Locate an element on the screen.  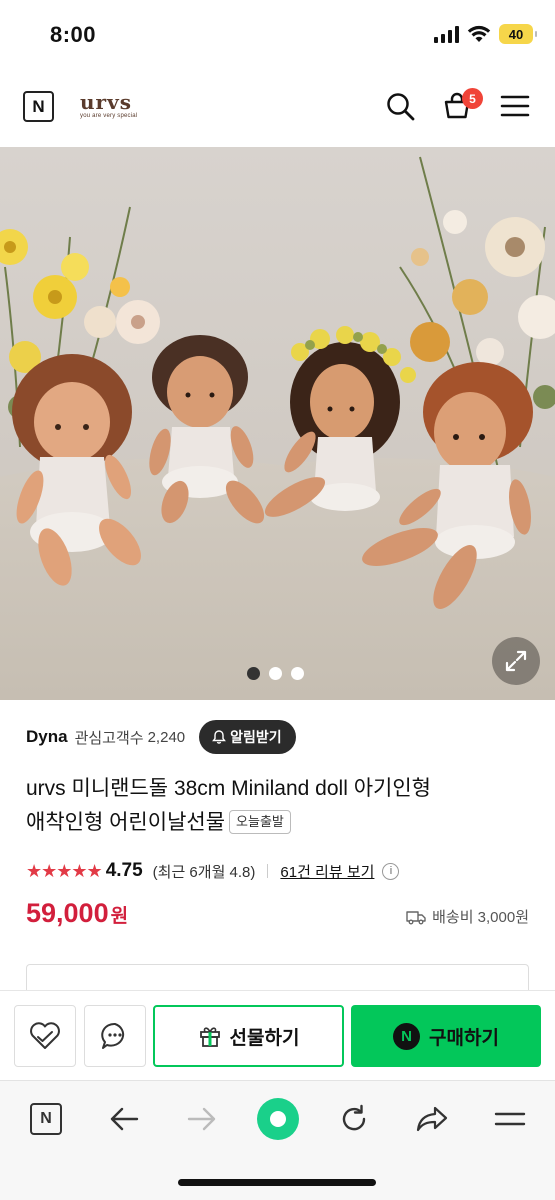
notify-button: 알림받기 is located at coordinates (247, 737).